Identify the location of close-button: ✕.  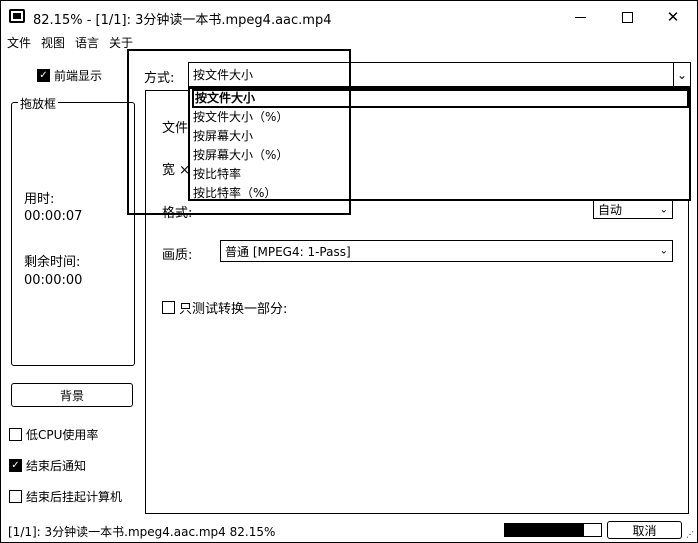
(673, 17).